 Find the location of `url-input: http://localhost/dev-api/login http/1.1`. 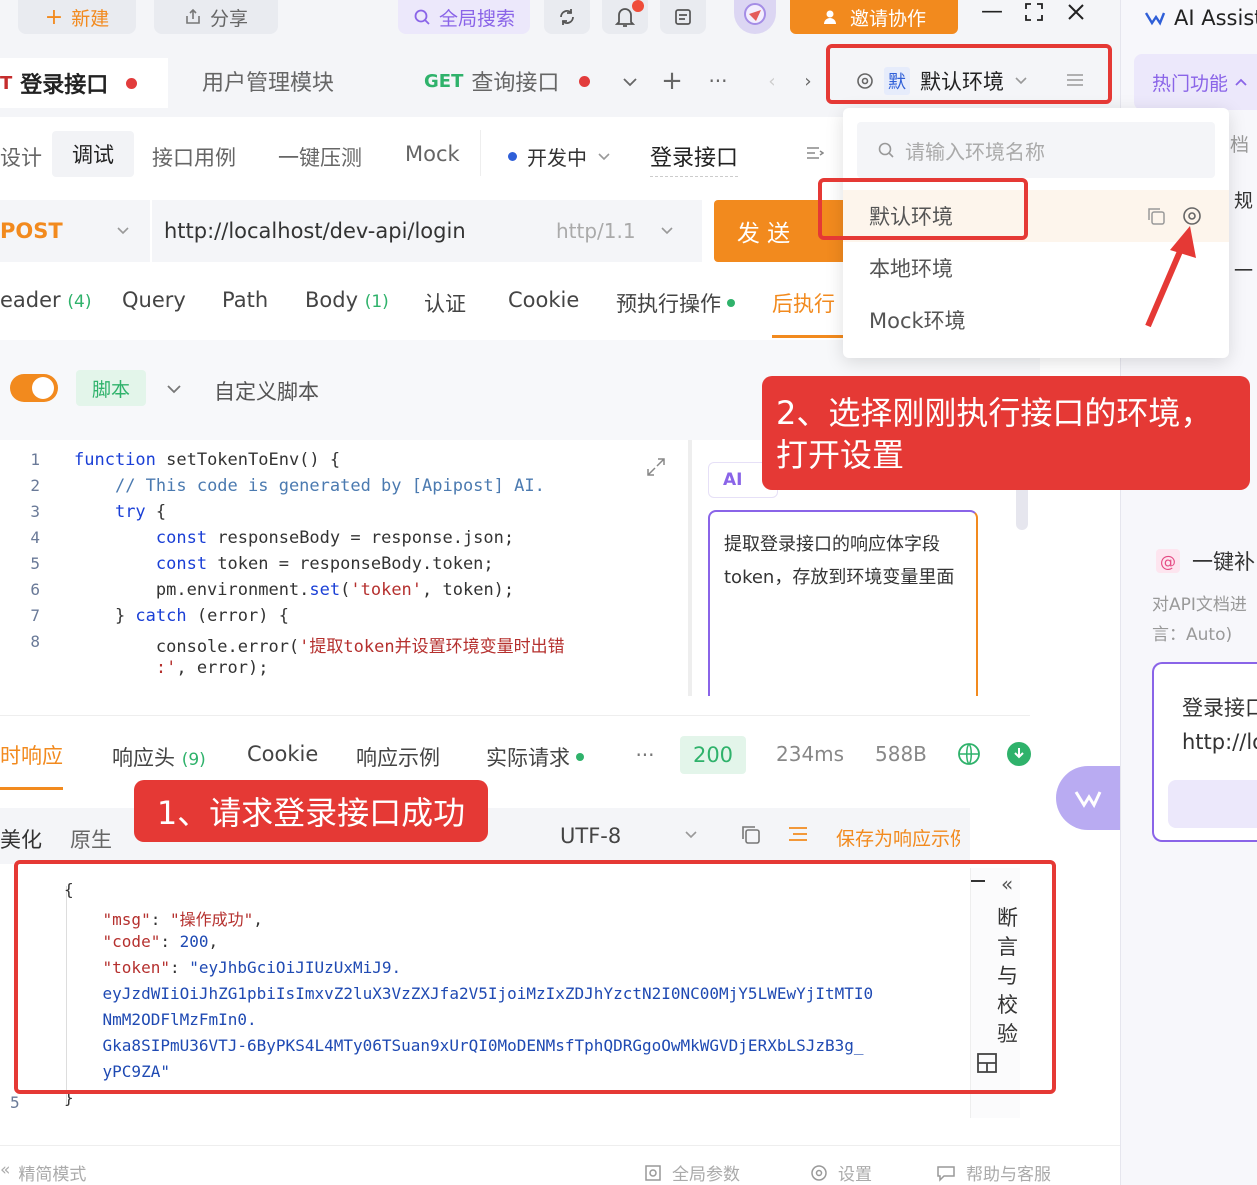

url-input: http://localhost/dev-api/login http/1.1 is located at coordinates (426, 231).